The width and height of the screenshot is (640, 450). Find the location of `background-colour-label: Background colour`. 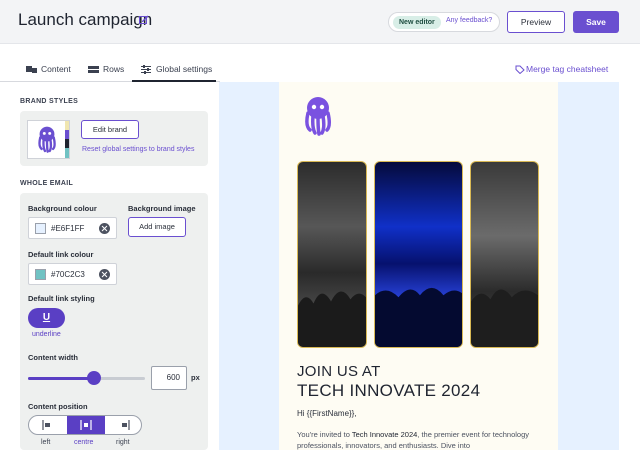

background-colour-label: Background colour is located at coordinates (62, 208).